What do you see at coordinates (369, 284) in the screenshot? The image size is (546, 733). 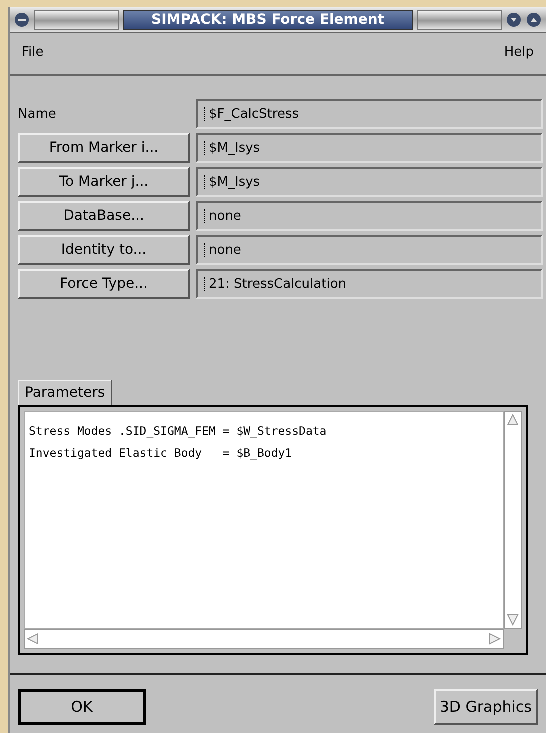 I see `input-field: 21: StressCalculation` at bounding box center [369, 284].